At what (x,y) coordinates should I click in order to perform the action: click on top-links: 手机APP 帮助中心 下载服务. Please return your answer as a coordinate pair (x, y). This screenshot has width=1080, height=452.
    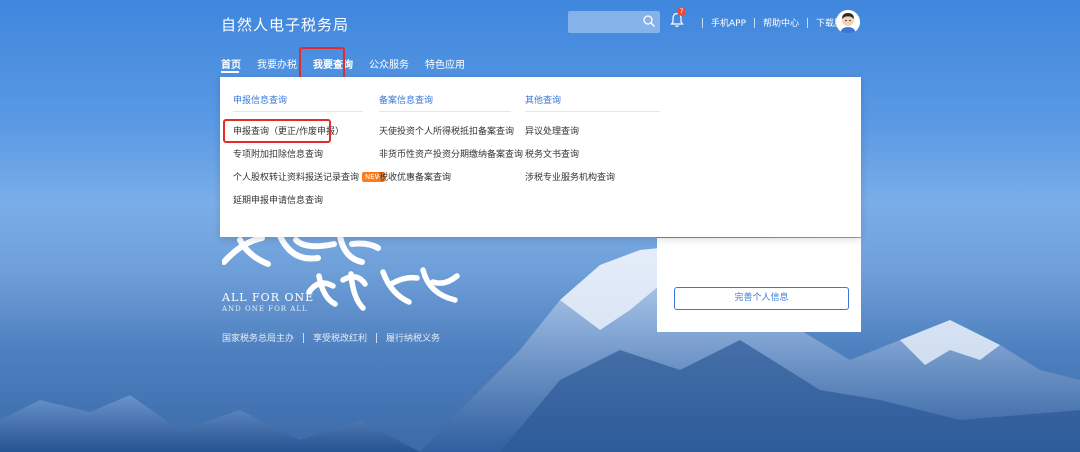
    Looking at the image, I should click on (773, 22).